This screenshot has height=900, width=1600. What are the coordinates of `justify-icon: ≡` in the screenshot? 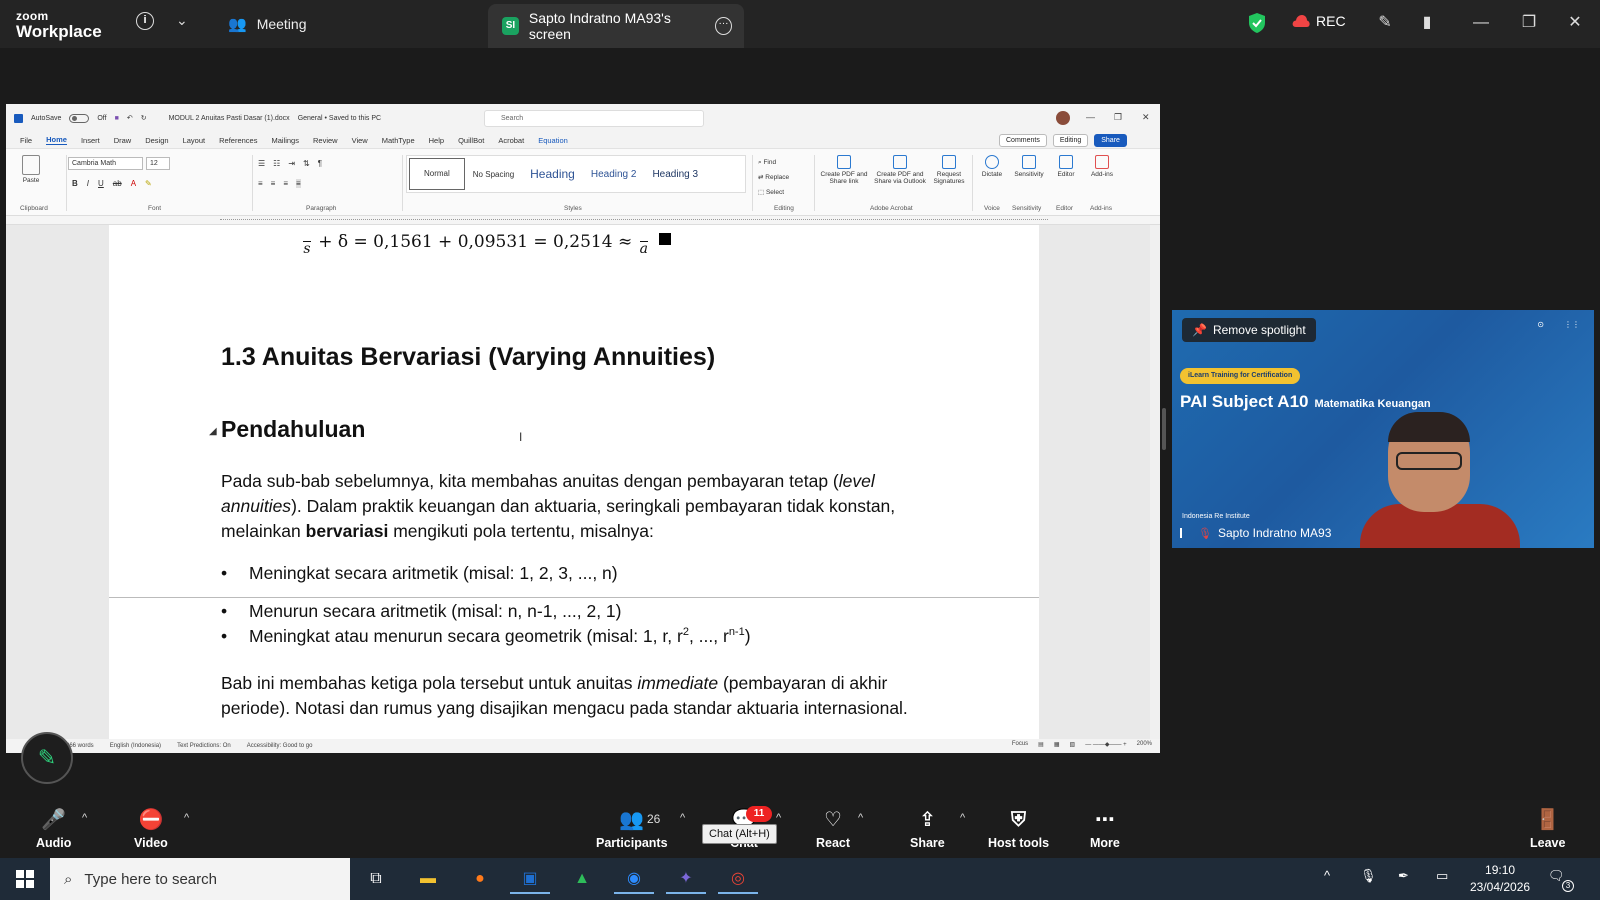 It's located at (298, 183).